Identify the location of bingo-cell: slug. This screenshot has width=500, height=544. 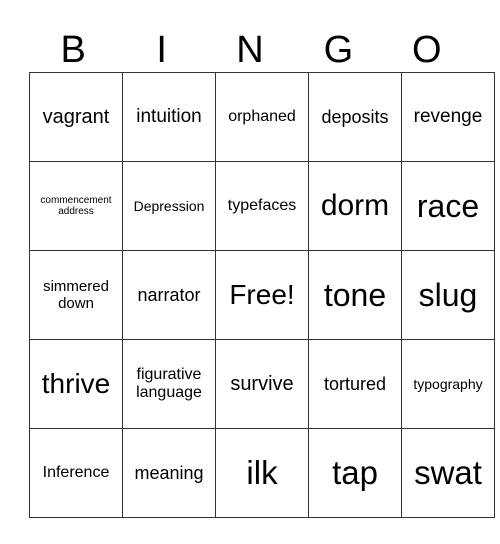
(448, 295).